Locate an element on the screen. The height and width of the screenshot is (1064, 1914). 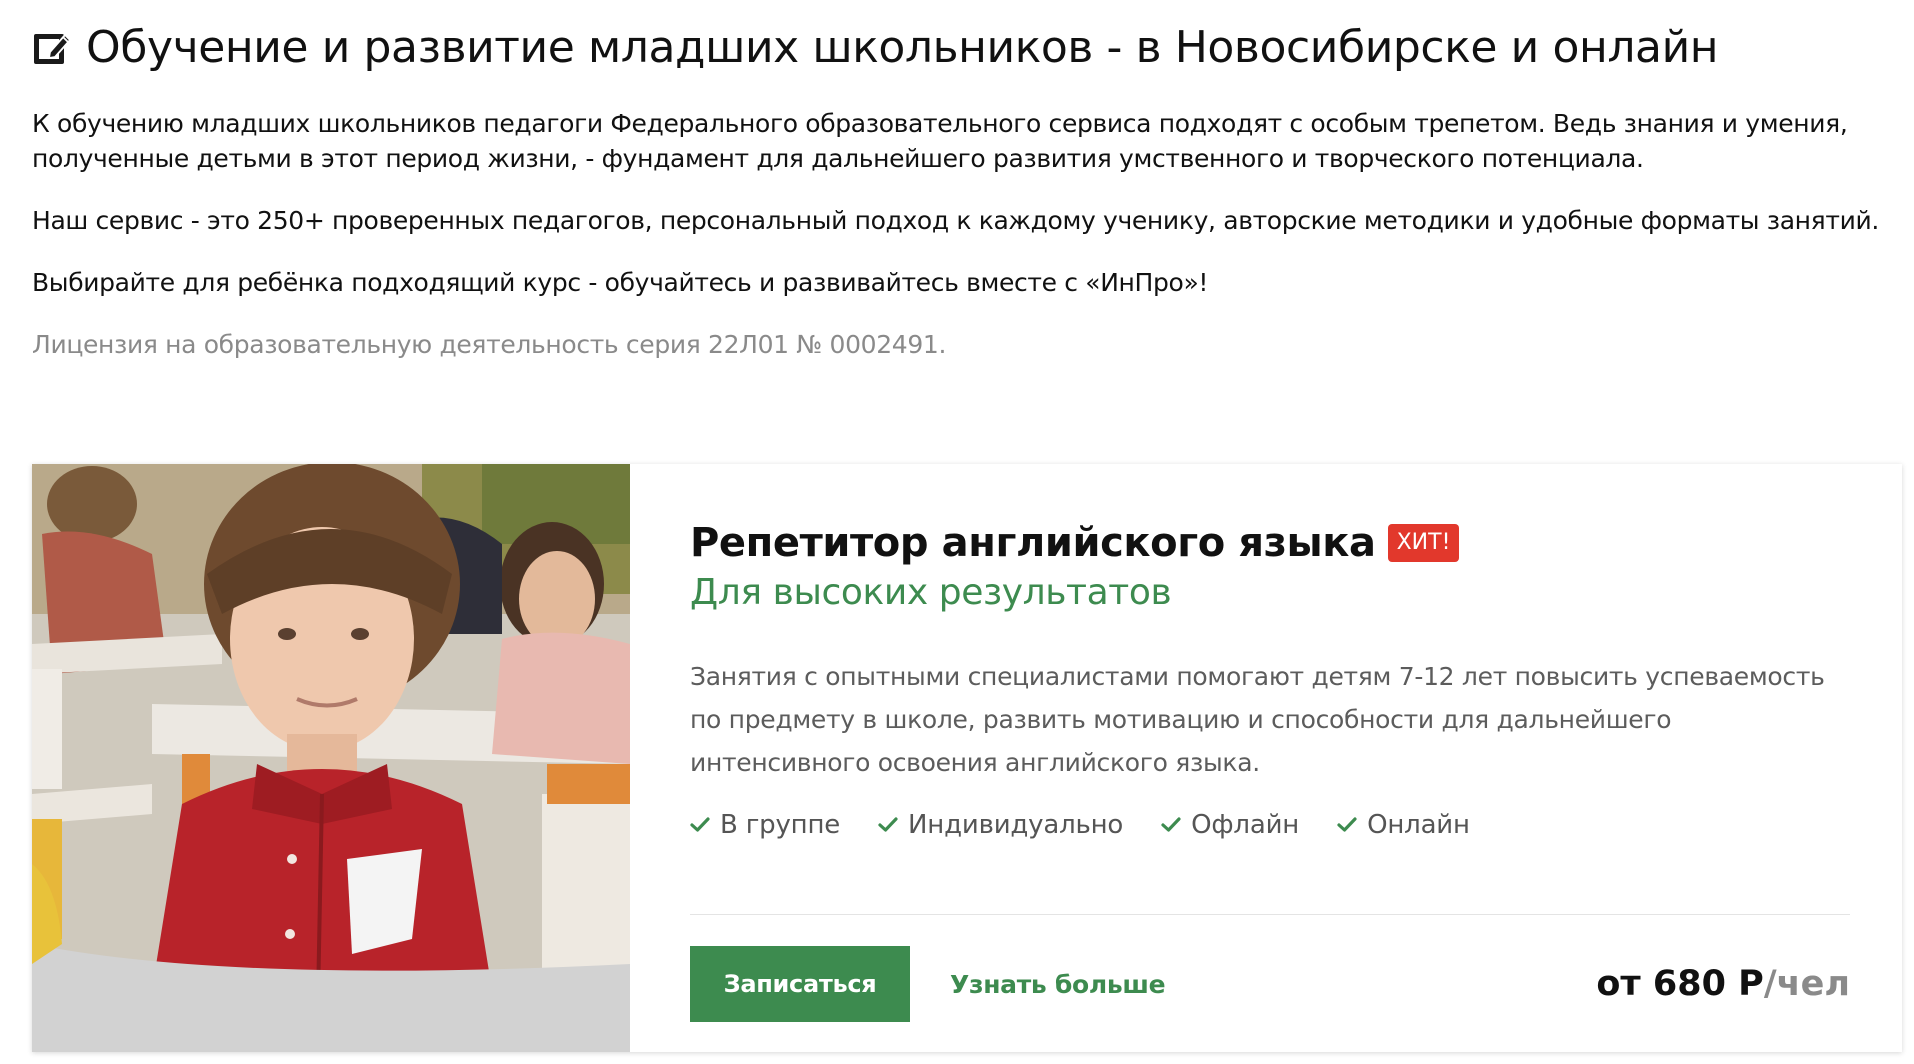
format-item: В группе is located at coordinates (765, 825).